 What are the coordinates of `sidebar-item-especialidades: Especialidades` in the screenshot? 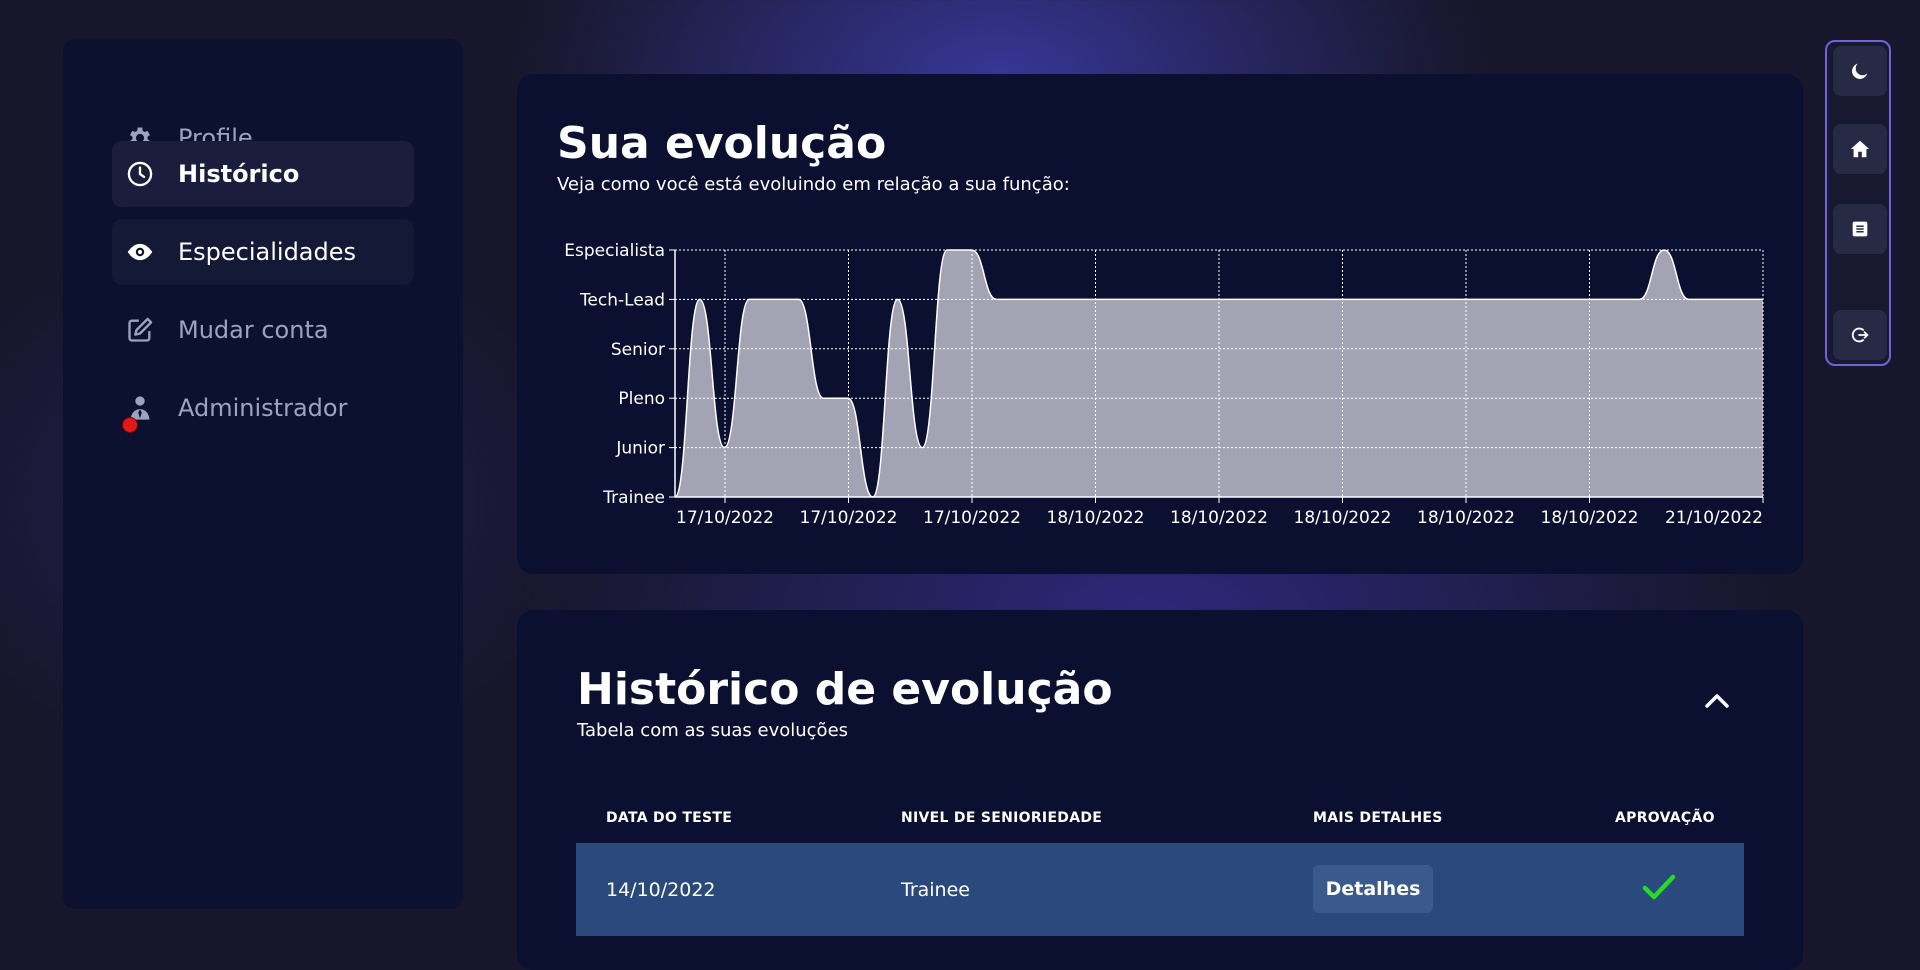 It's located at (263, 252).